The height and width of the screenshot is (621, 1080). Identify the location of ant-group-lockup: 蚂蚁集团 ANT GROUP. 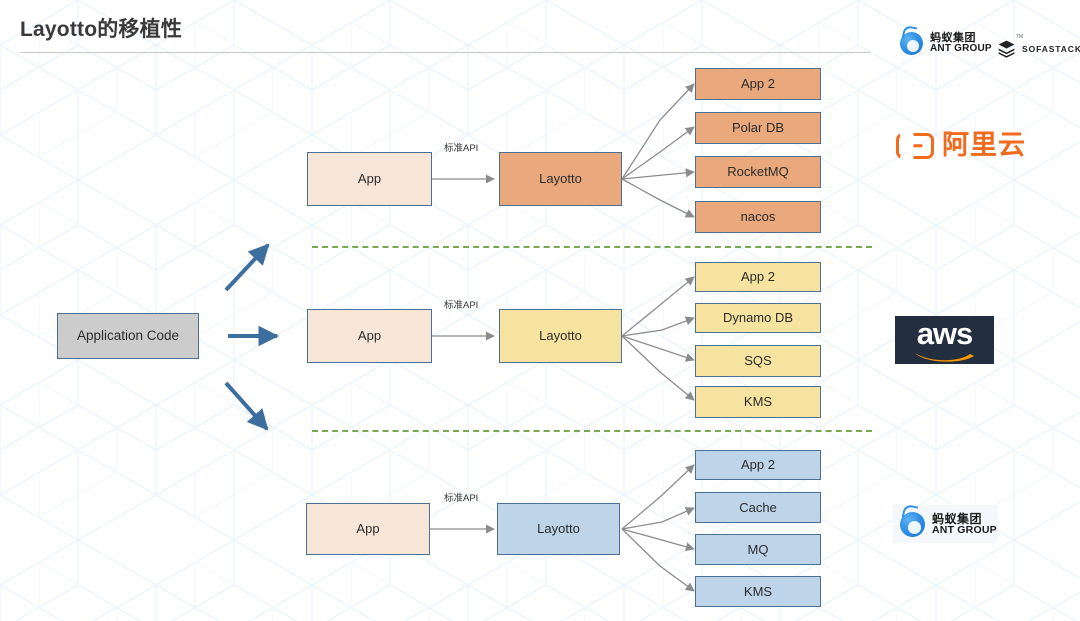
(945, 524).